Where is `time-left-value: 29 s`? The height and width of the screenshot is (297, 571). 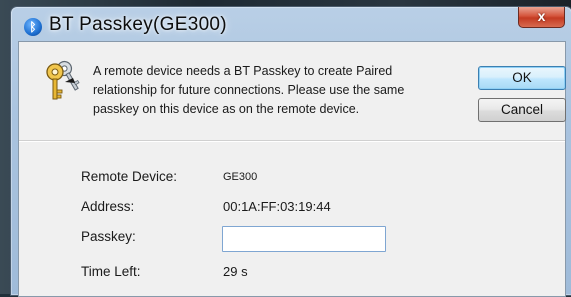 time-left-value: 29 s is located at coordinates (235, 271).